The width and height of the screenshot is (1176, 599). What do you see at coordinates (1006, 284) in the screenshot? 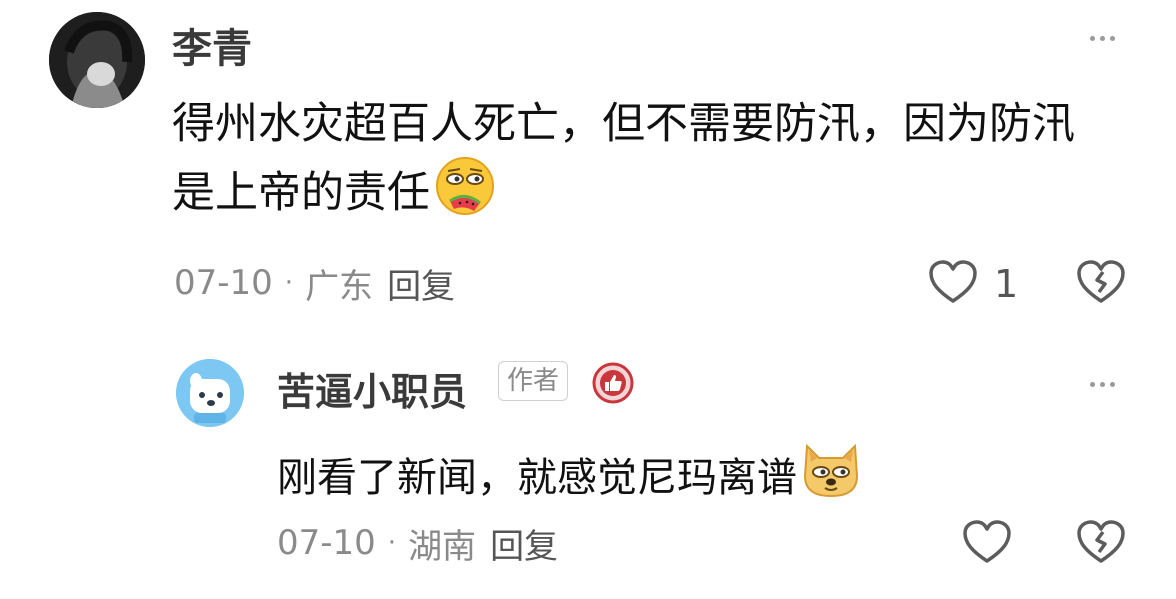
I see `like-count: 1` at bounding box center [1006, 284].